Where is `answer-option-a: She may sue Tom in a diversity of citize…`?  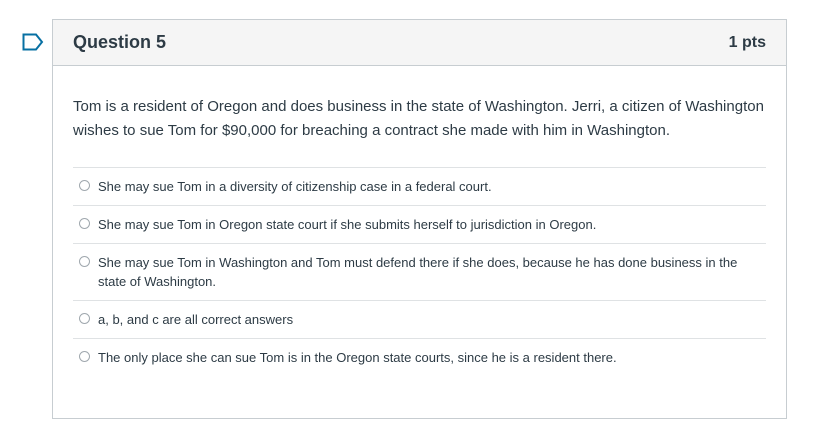
answer-option-a: She may sue Tom in a diversity of citize… is located at coordinates (419, 187).